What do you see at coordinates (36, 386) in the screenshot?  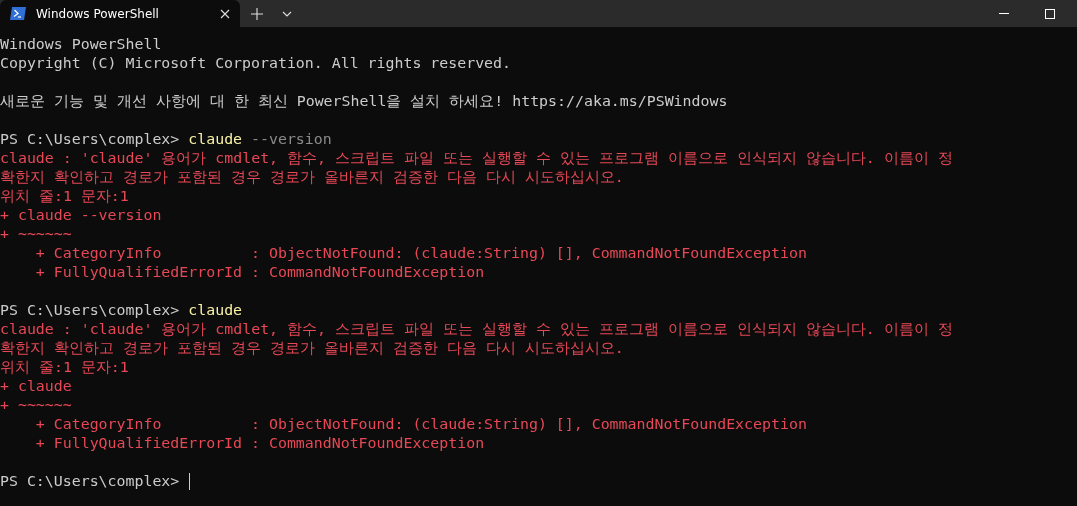 I see `error-text: + claude` at bounding box center [36, 386].